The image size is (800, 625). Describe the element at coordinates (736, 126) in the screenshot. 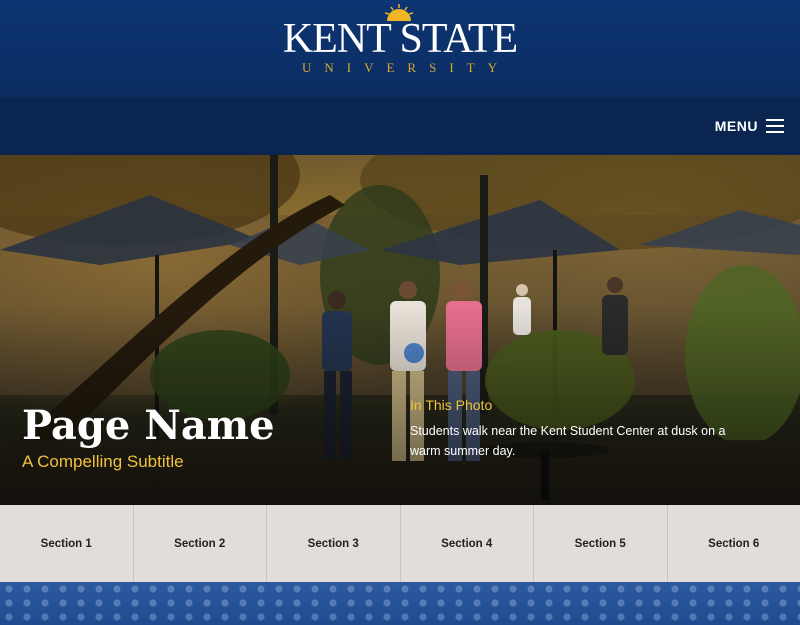

I see `menu-label: MENU` at that location.